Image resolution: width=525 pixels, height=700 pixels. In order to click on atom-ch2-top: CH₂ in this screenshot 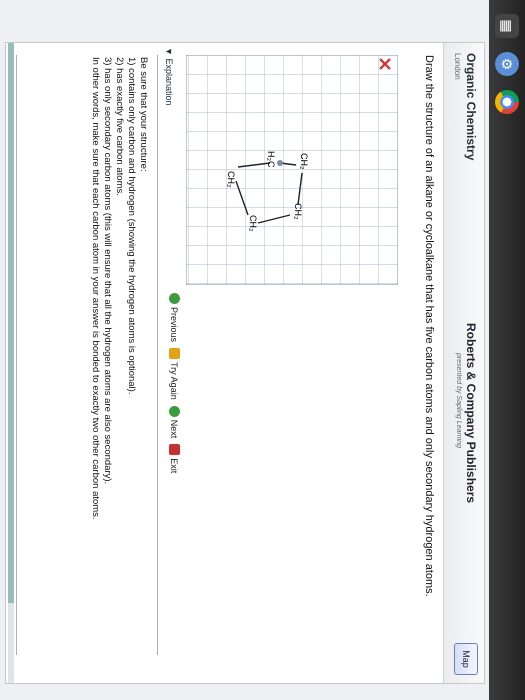, I will do `click(304, 161)`.